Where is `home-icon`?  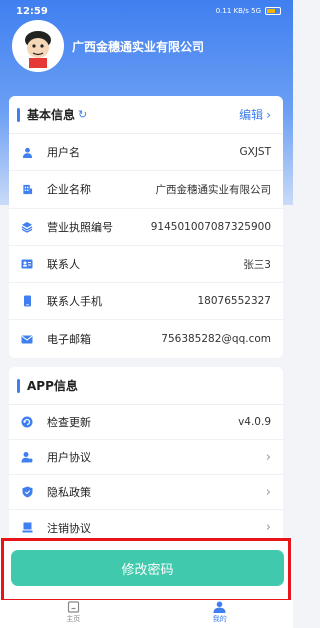 home-icon is located at coordinates (73, 607).